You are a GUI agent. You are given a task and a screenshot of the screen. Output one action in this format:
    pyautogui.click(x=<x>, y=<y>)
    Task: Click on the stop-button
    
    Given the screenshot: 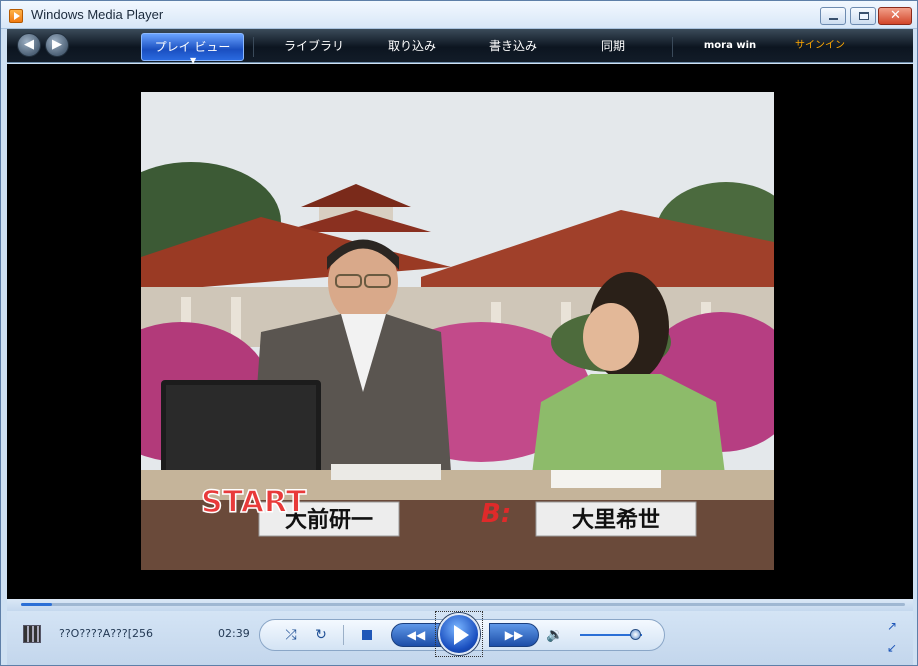 What is the action you would take?
    pyautogui.click(x=367, y=635)
    